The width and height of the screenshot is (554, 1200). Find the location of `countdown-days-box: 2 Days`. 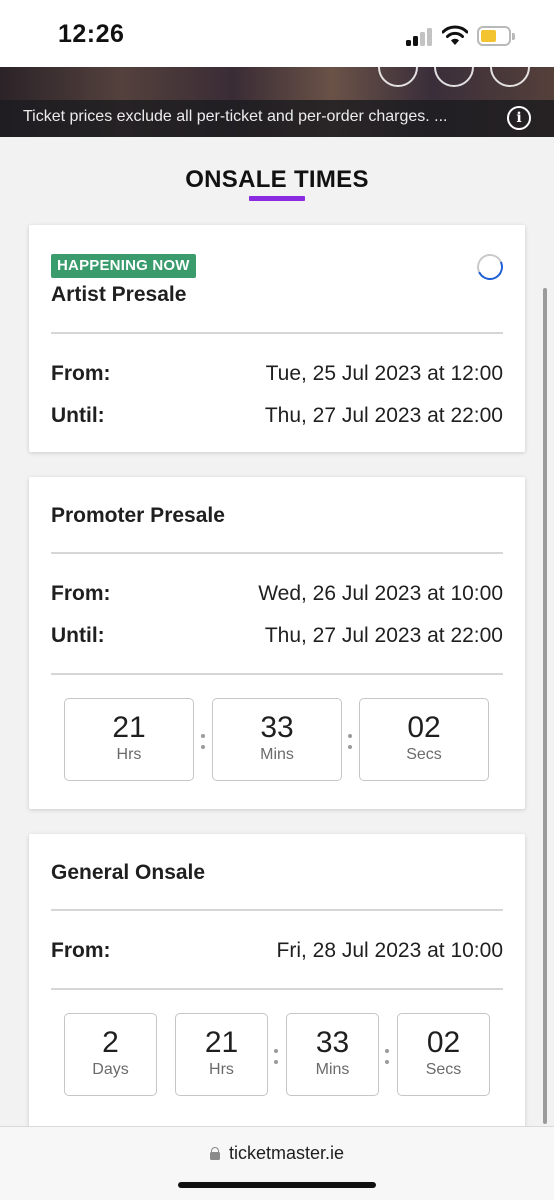

countdown-days-box: 2 Days is located at coordinates (110, 1054).